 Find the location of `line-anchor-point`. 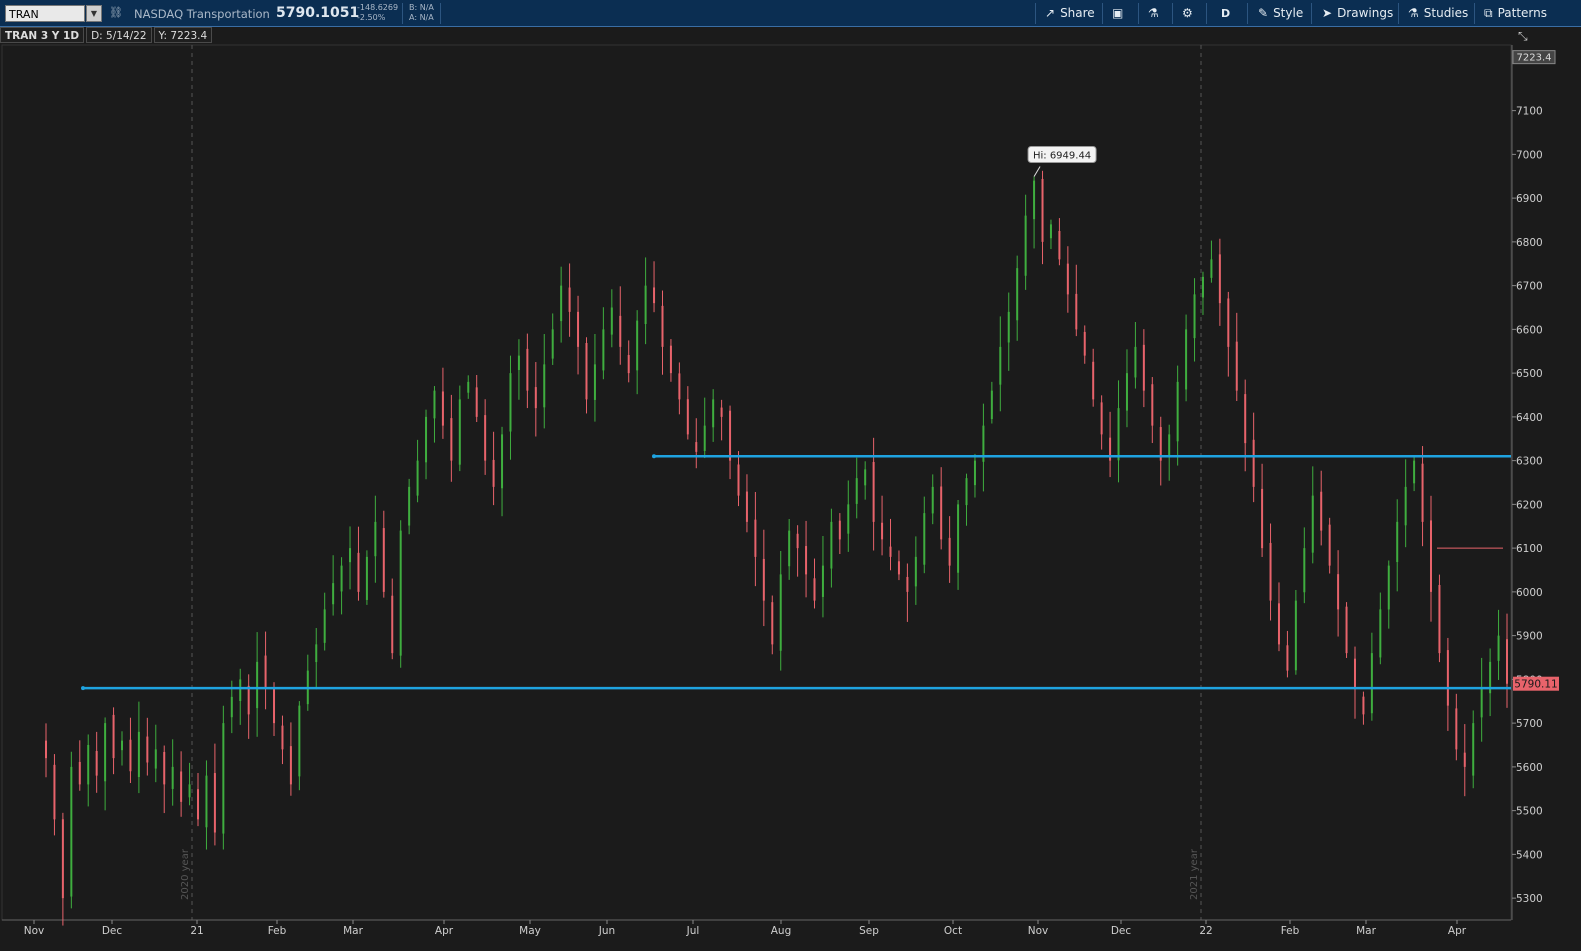

line-anchor-point is located at coordinates (83, 688).